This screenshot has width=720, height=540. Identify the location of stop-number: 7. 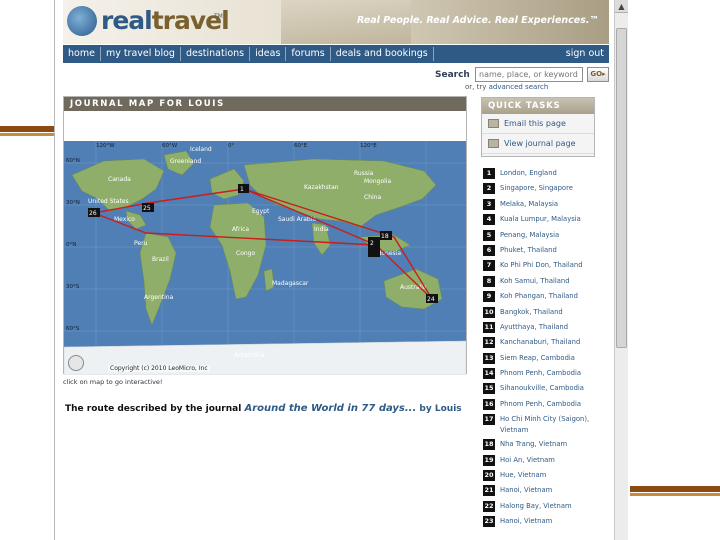
(489, 266).